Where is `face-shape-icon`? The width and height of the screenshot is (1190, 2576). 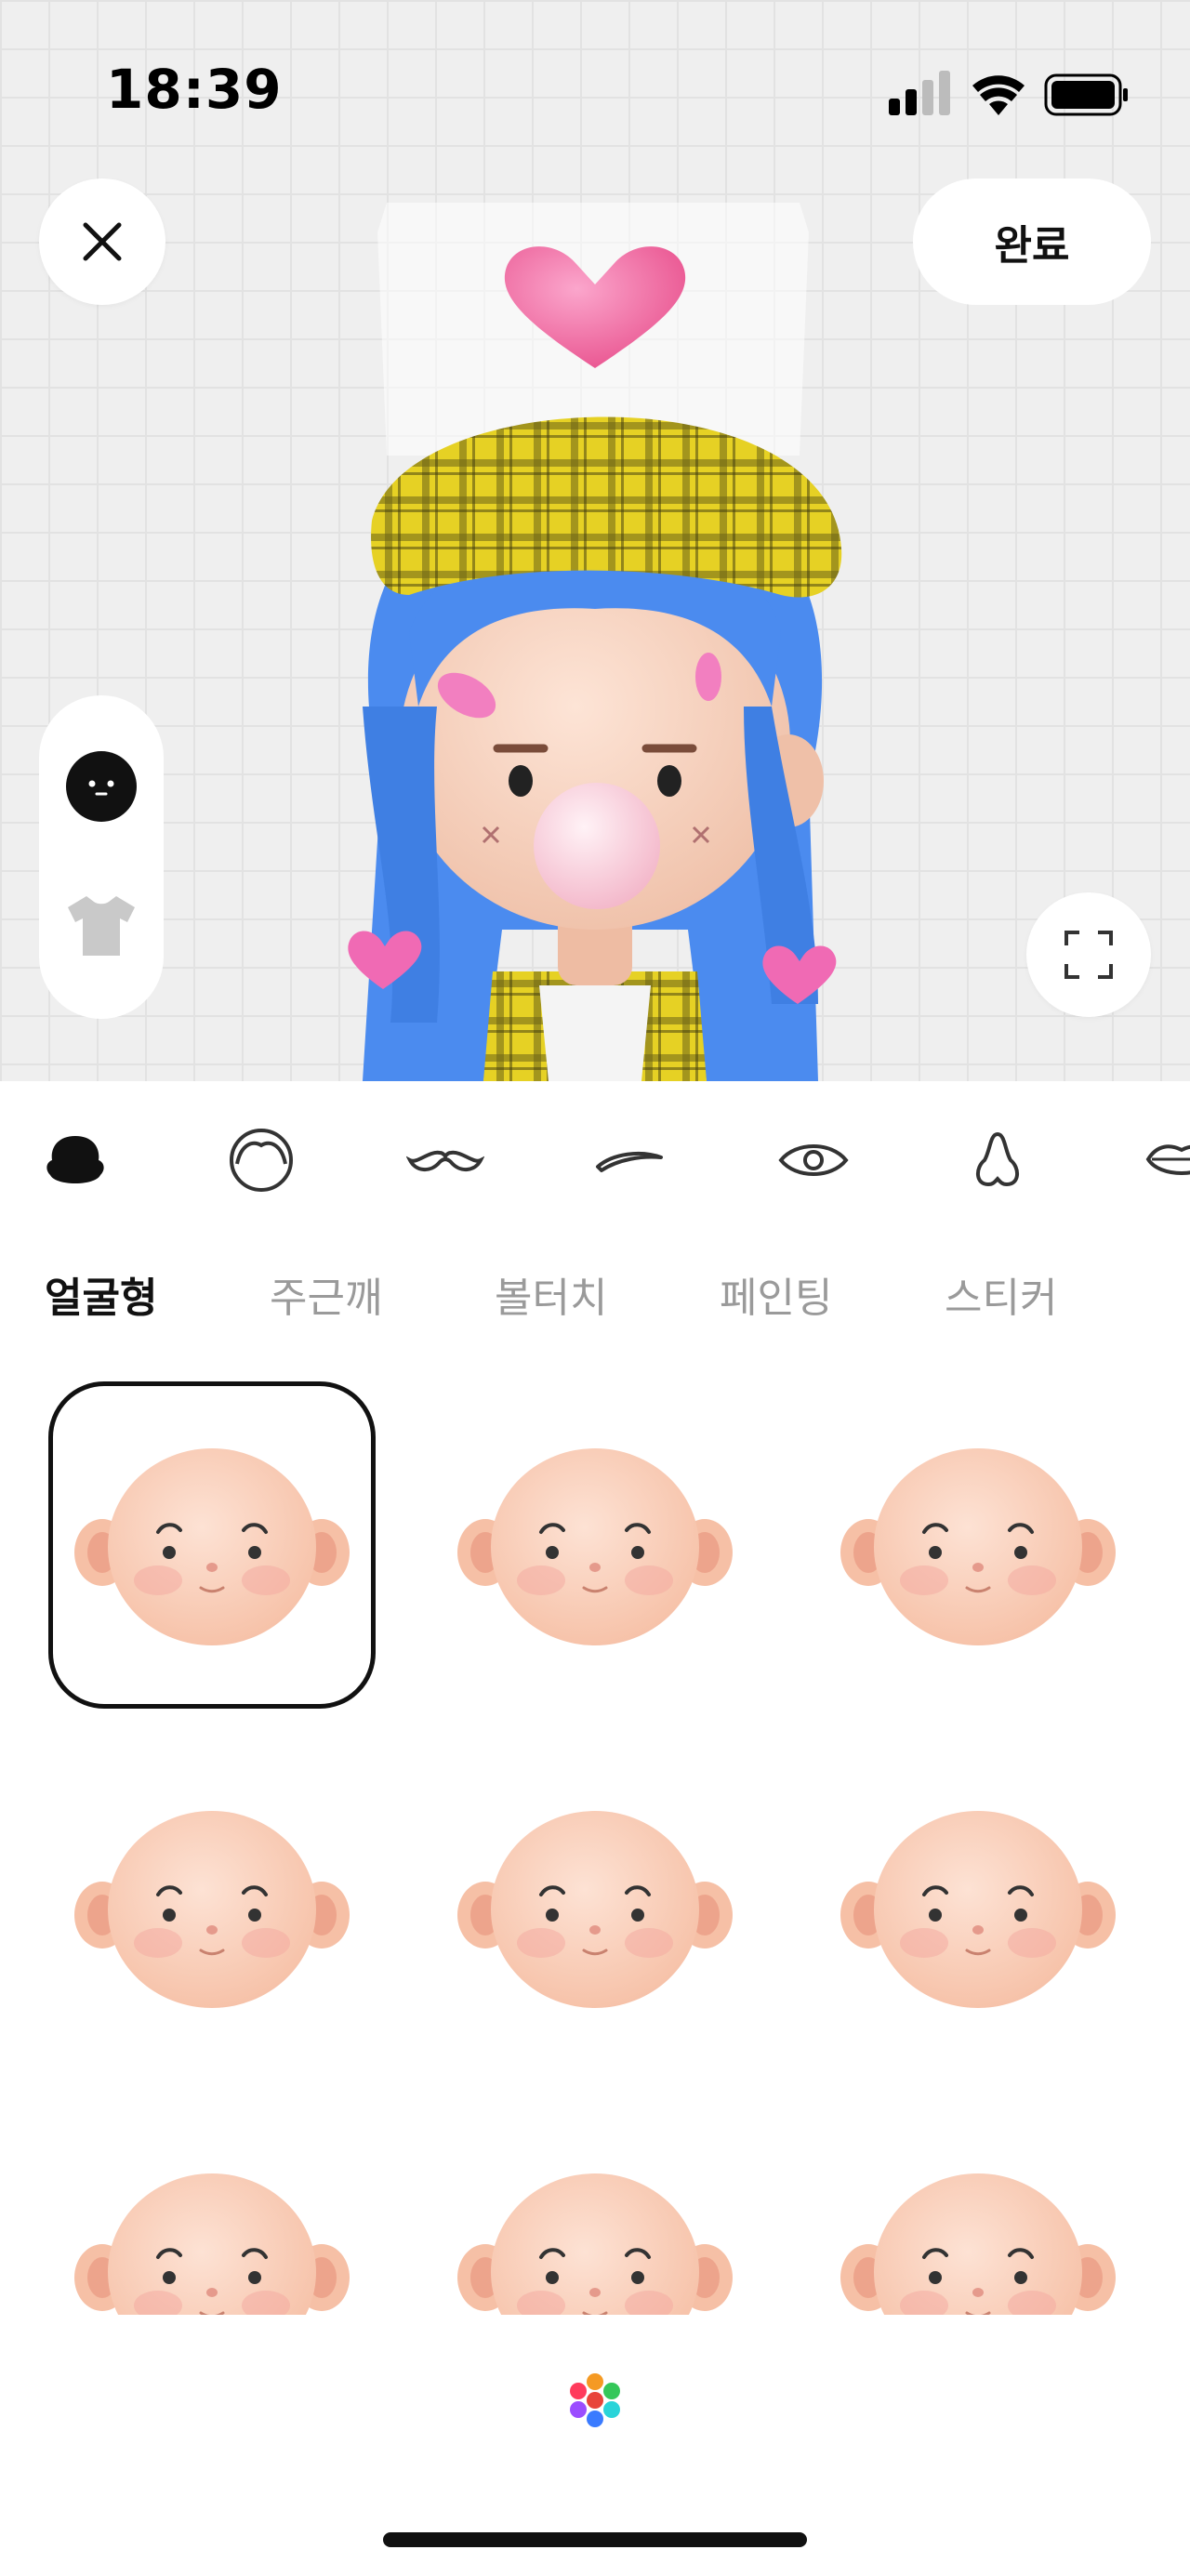 face-shape-icon is located at coordinates (75, 1159).